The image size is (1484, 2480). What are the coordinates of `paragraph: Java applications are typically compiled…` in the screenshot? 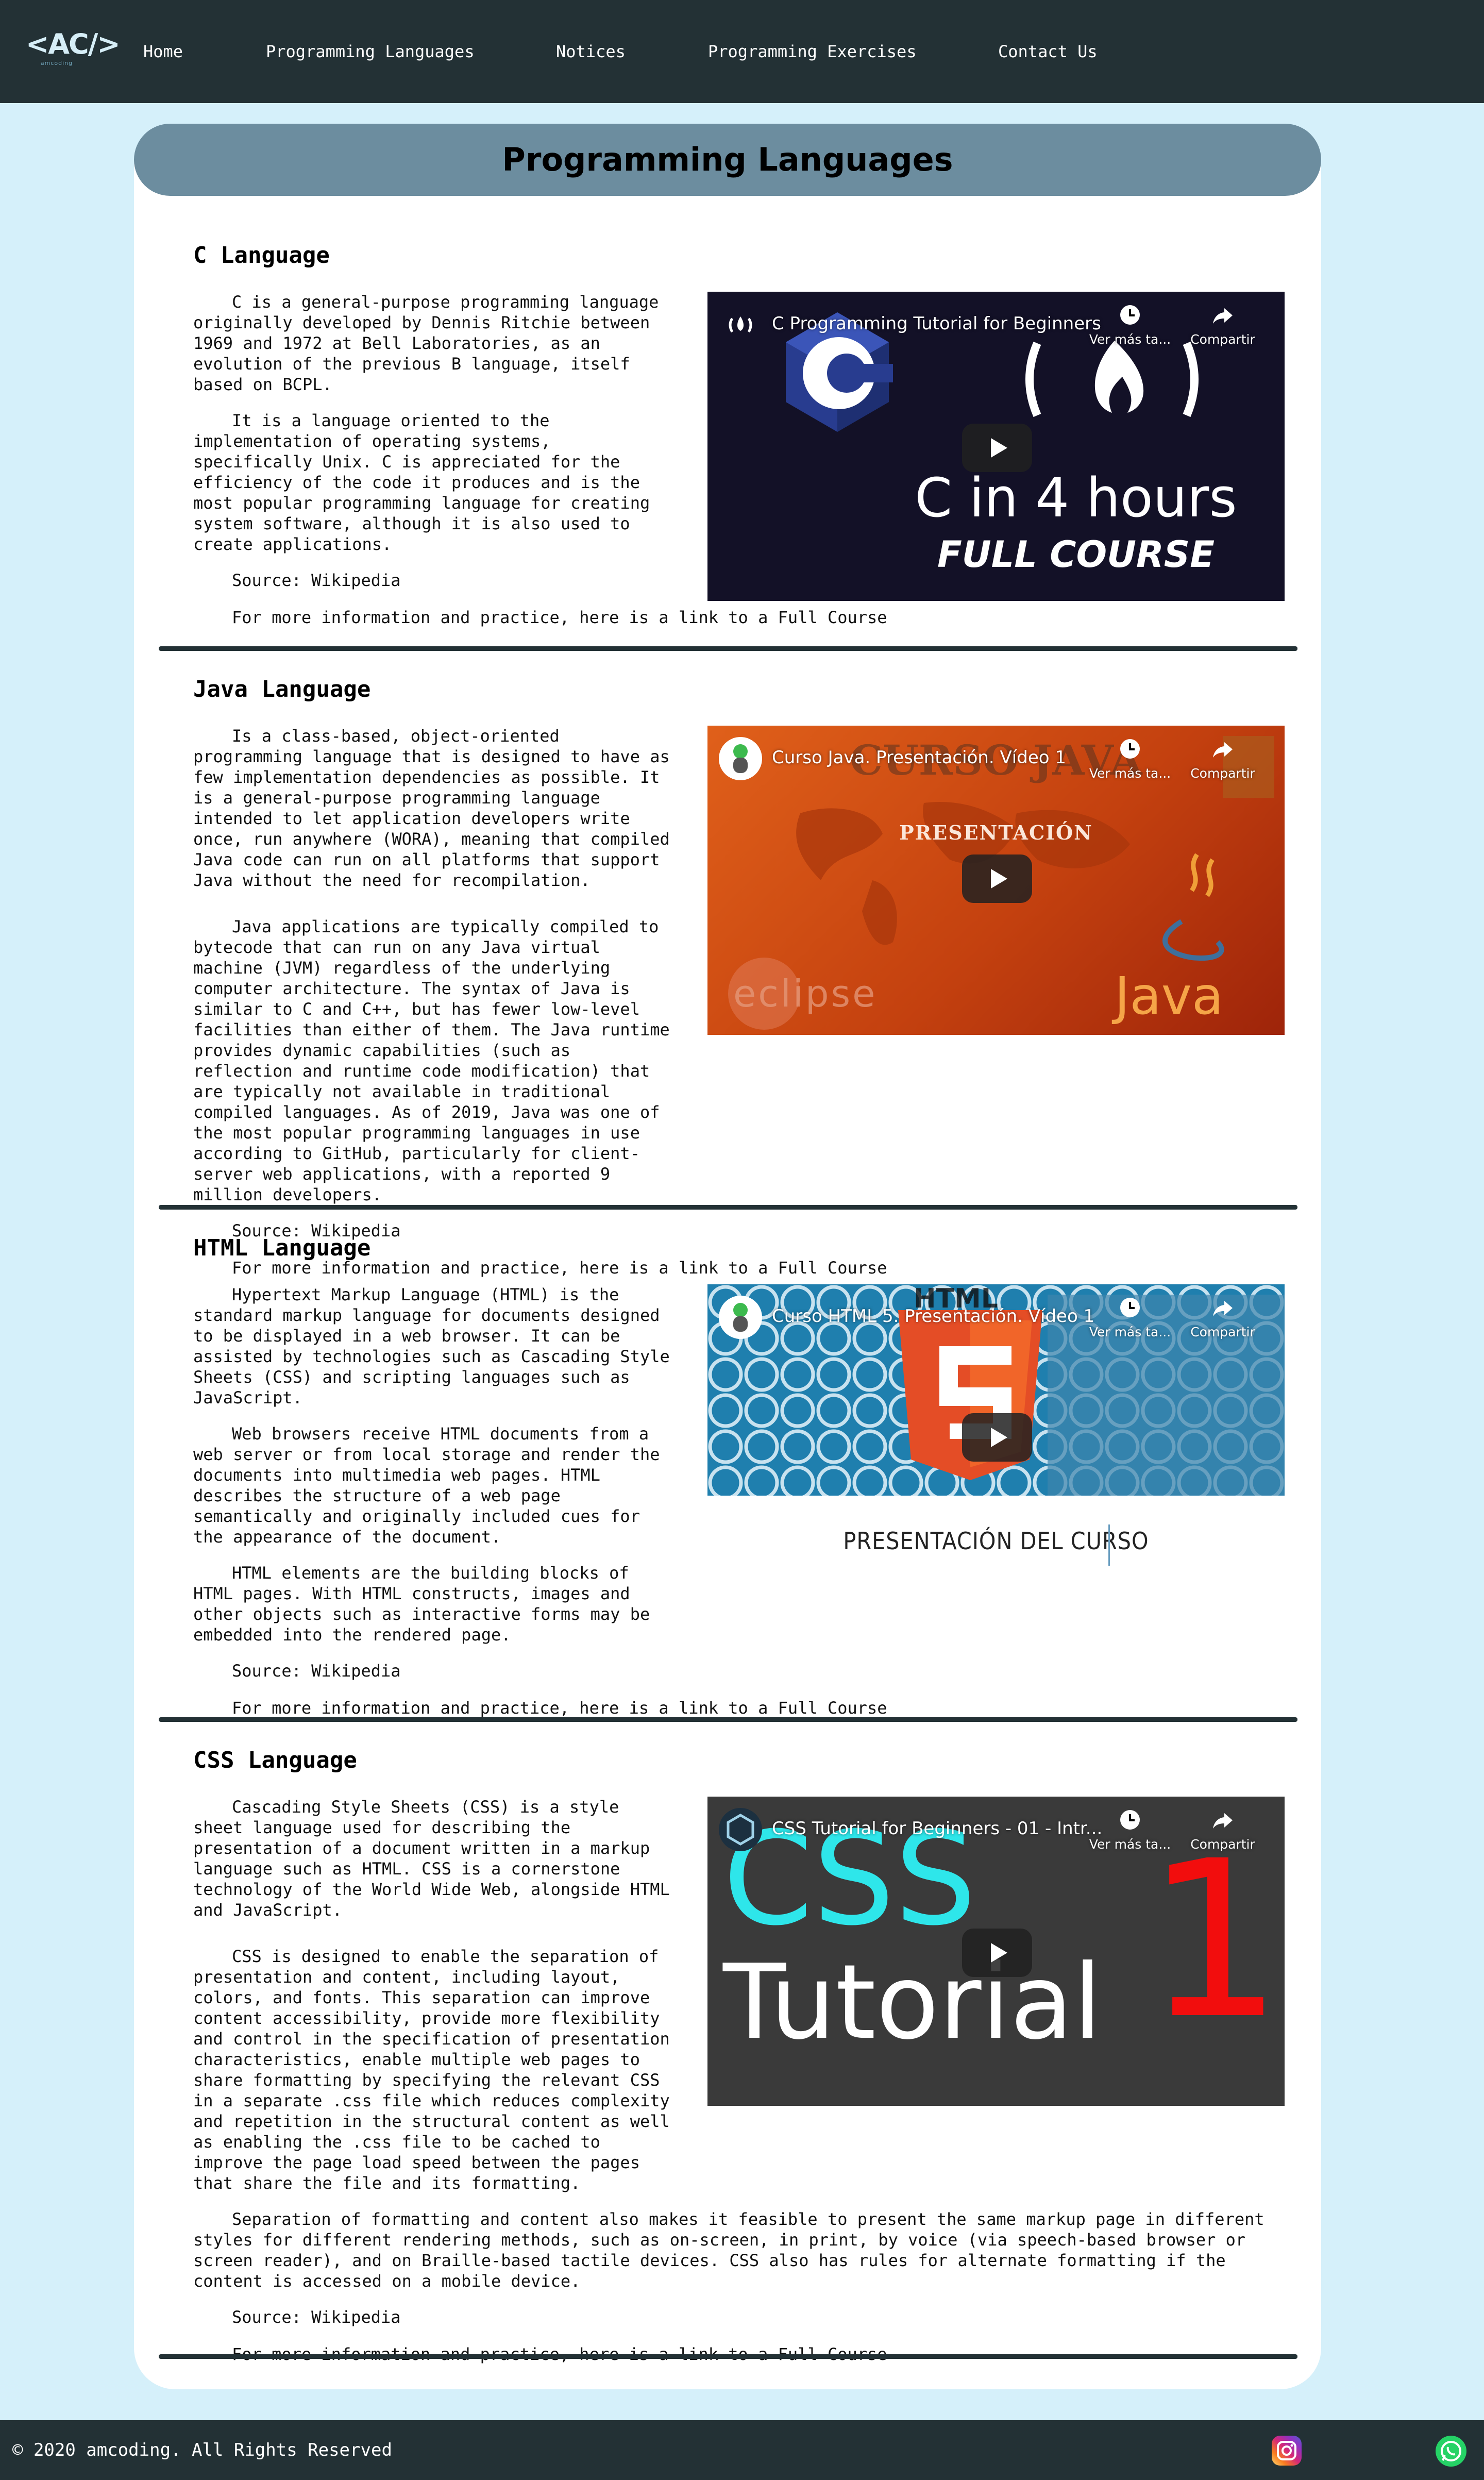 It's located at (431, 1060).